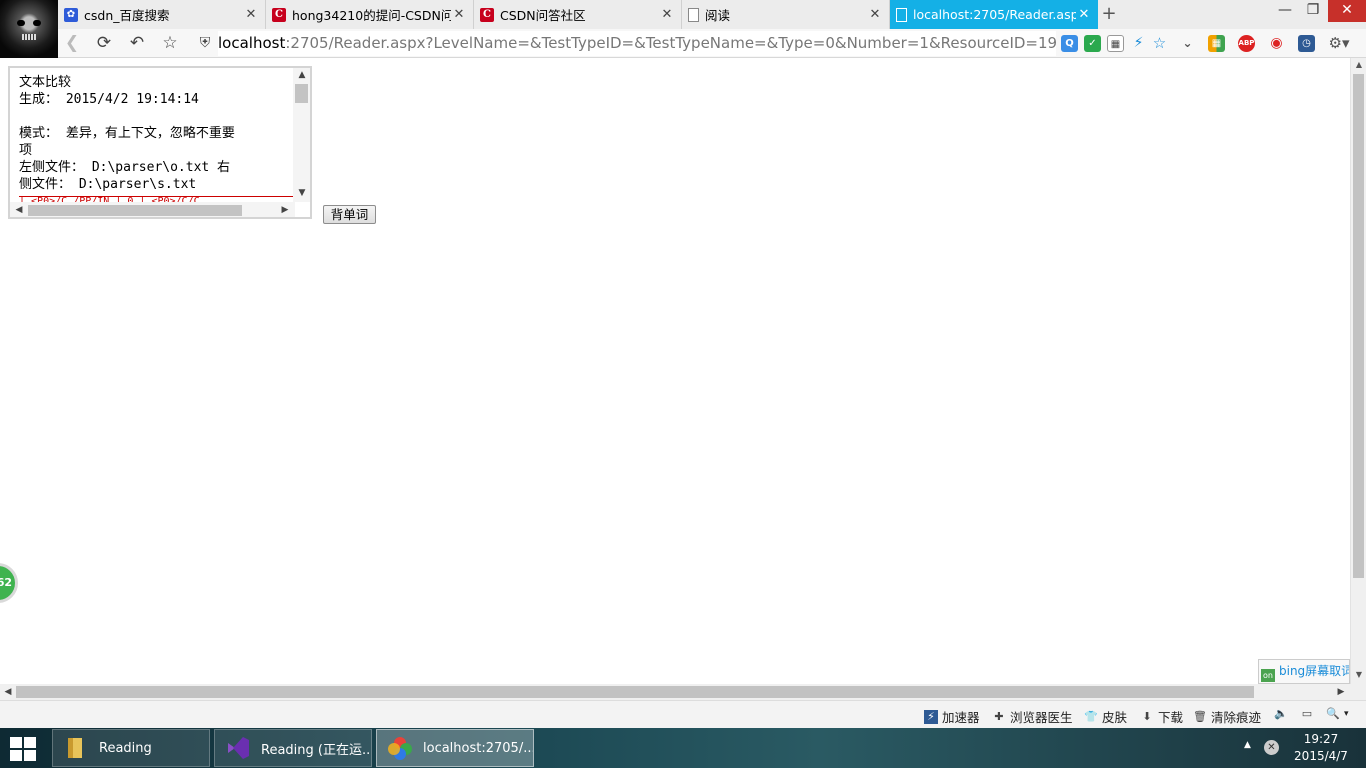 The width and height of the screenshot is (1366, 768). What do you see at coordinates (26, 150) in the screenshot?
I see `diff-line: 项` at bounding box center [26, 150].